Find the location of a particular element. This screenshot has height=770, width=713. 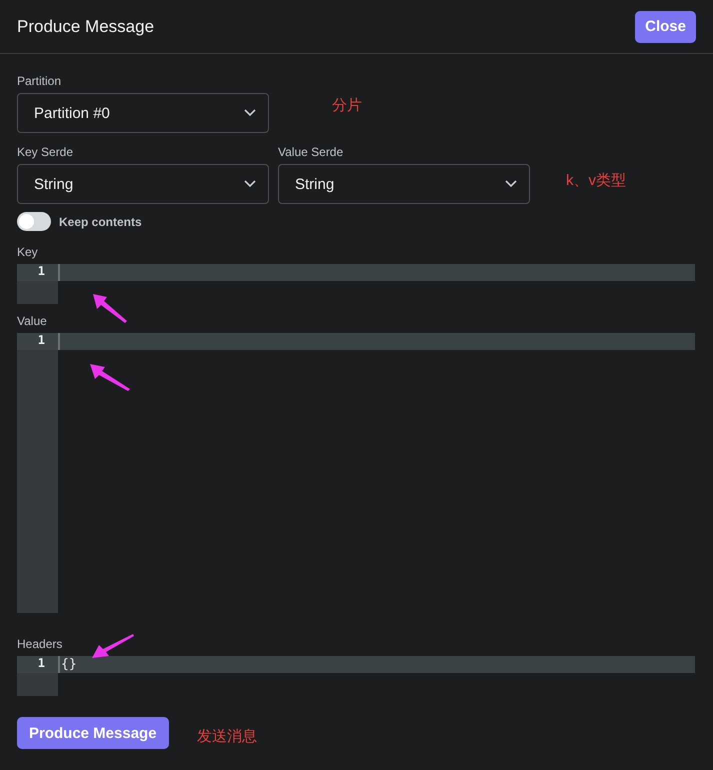

field-label: Key is located at coordinates (27, 252).